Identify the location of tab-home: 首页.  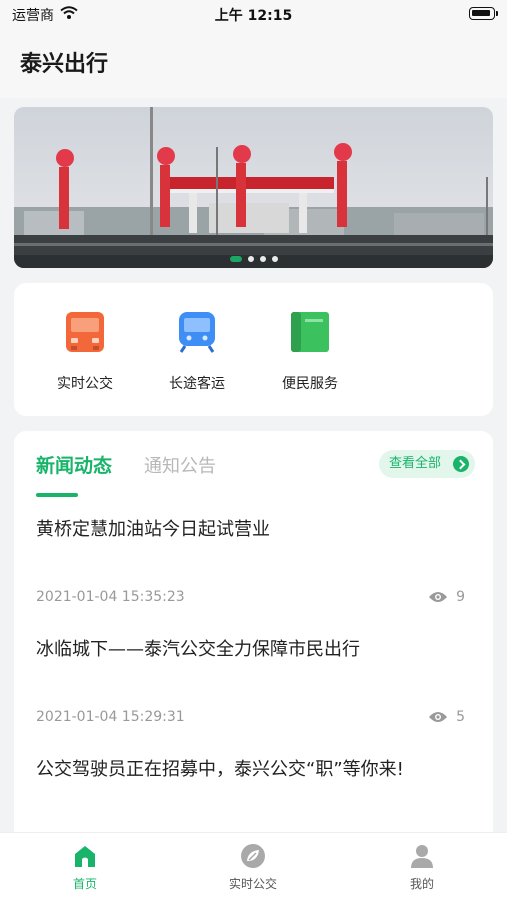
(85, 867).